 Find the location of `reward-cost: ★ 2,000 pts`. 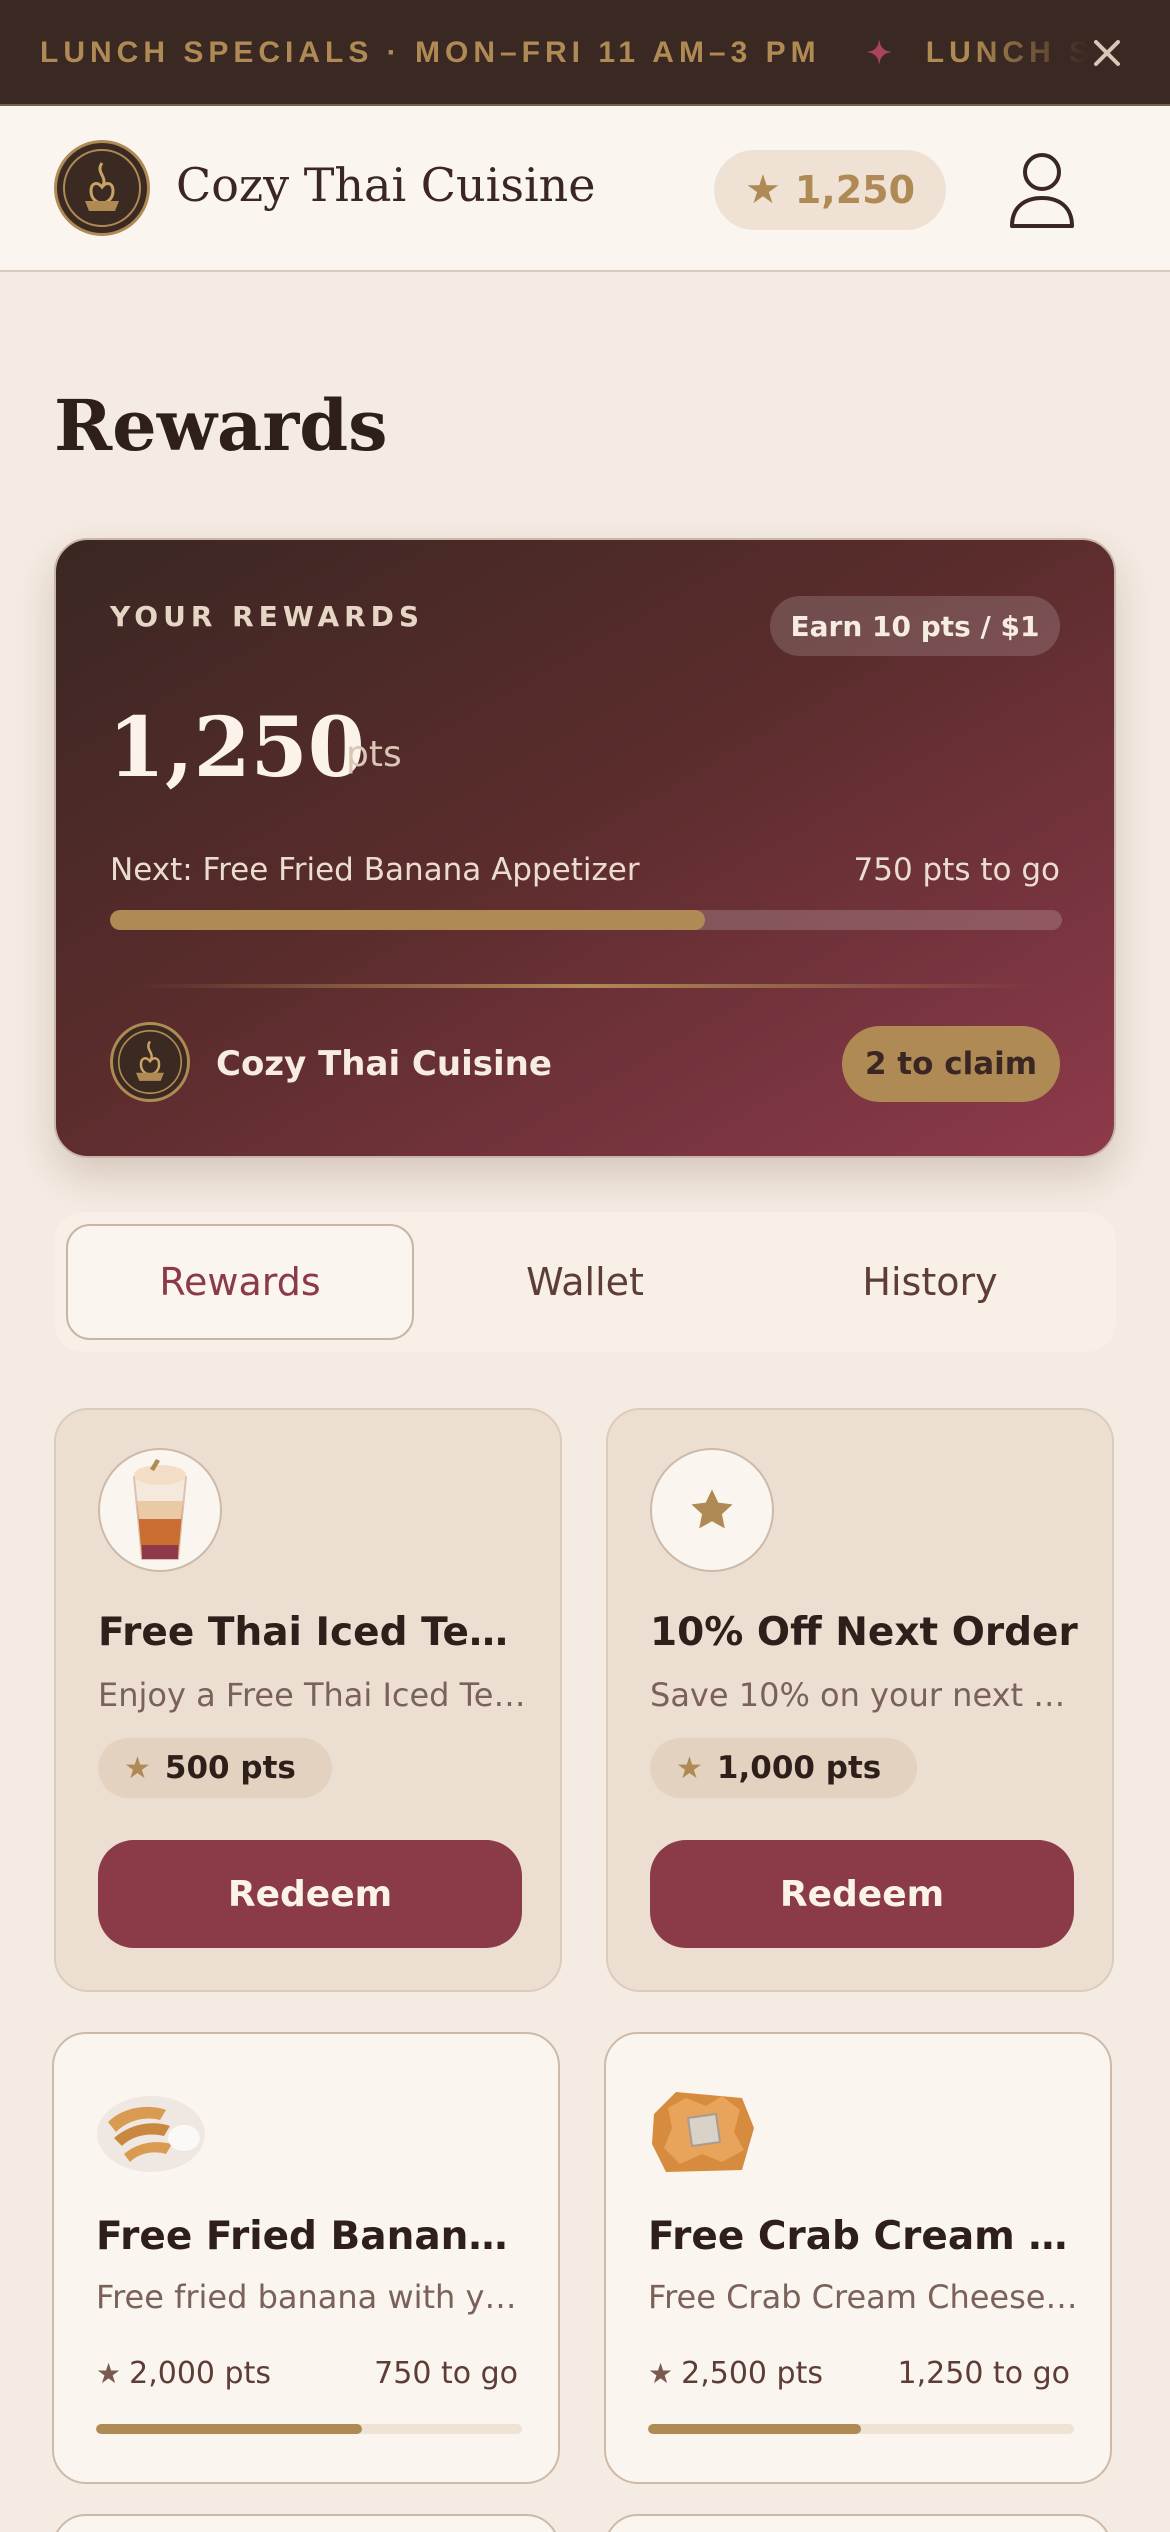

reward-cost: ★ 2,000 pts is located at coordinates (183, 2373).